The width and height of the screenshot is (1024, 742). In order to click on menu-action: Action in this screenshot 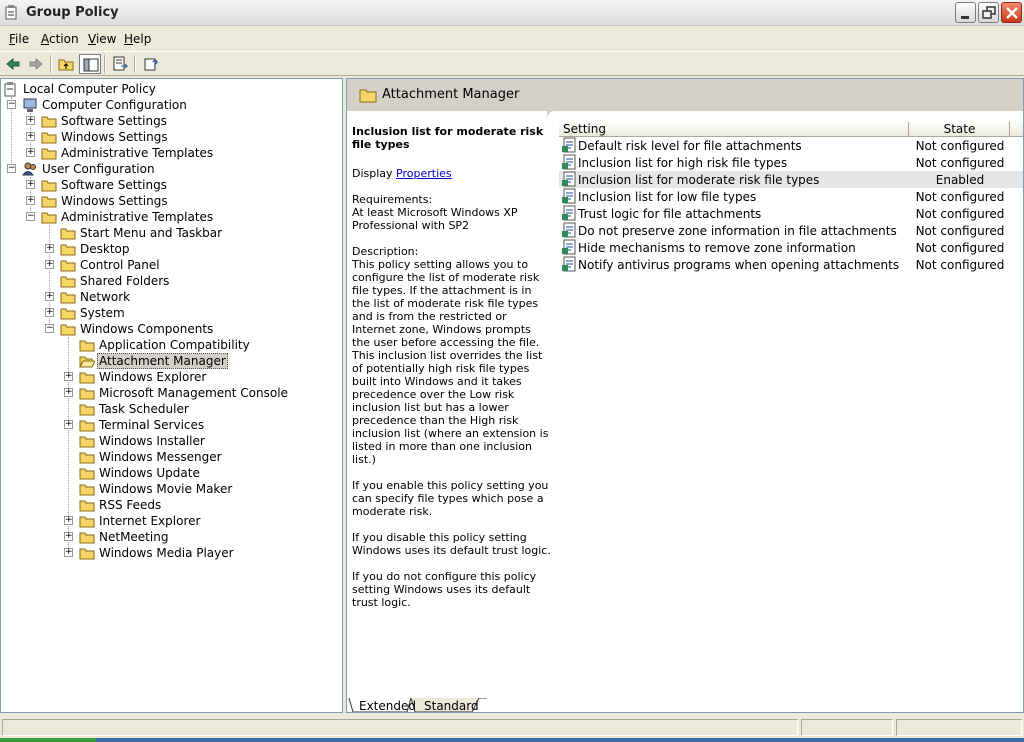, I will do `click(60, 39)`.